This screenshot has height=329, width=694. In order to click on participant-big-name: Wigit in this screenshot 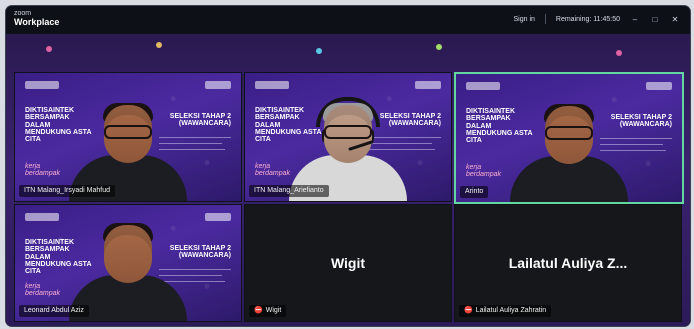, I will do `click(348, 263)`.